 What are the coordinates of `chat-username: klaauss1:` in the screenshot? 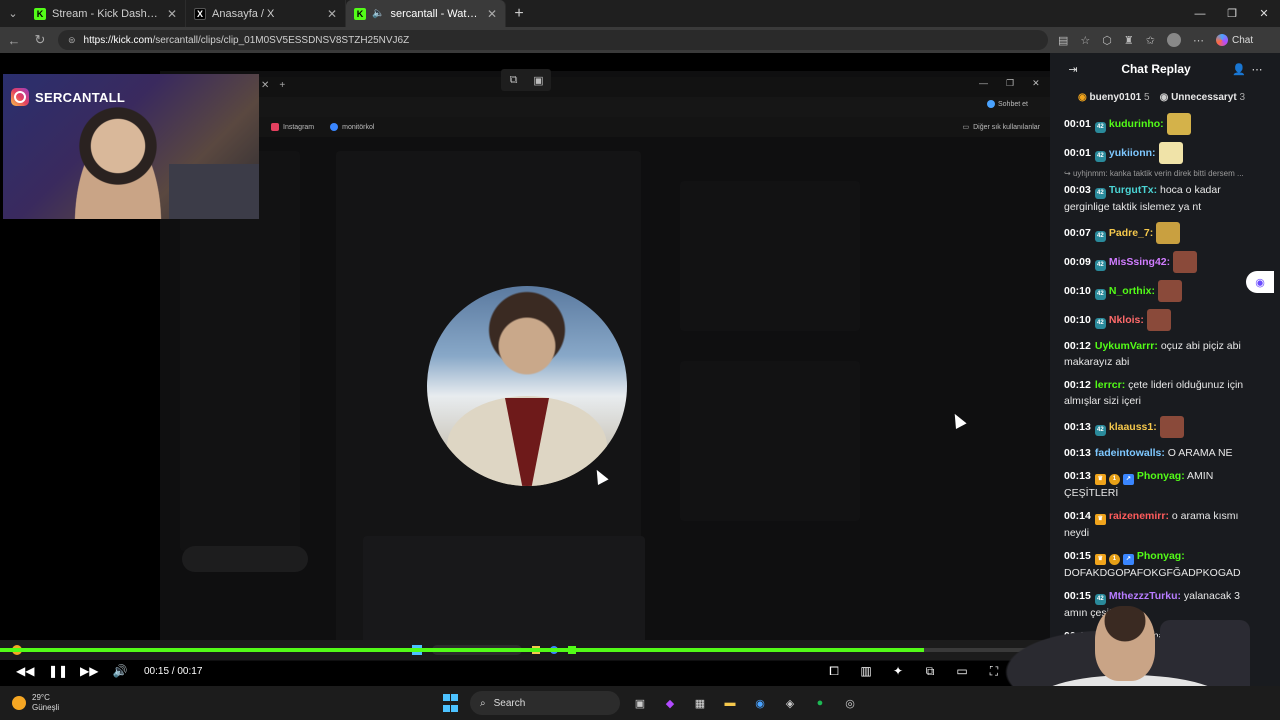 It's located at (1133, 427).